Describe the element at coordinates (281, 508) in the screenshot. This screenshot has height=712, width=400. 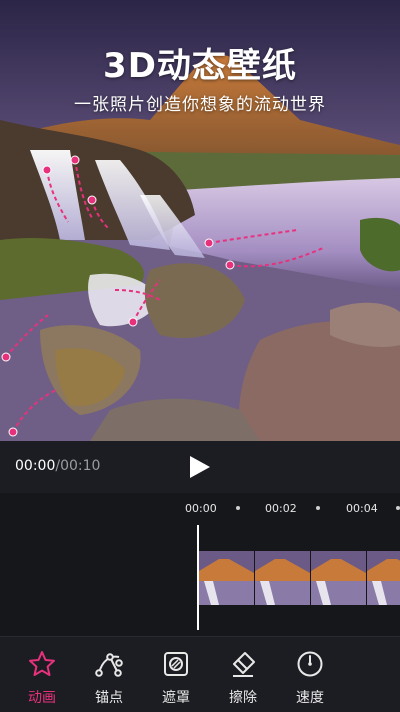
I see `tick-label: 00:02` at that location.